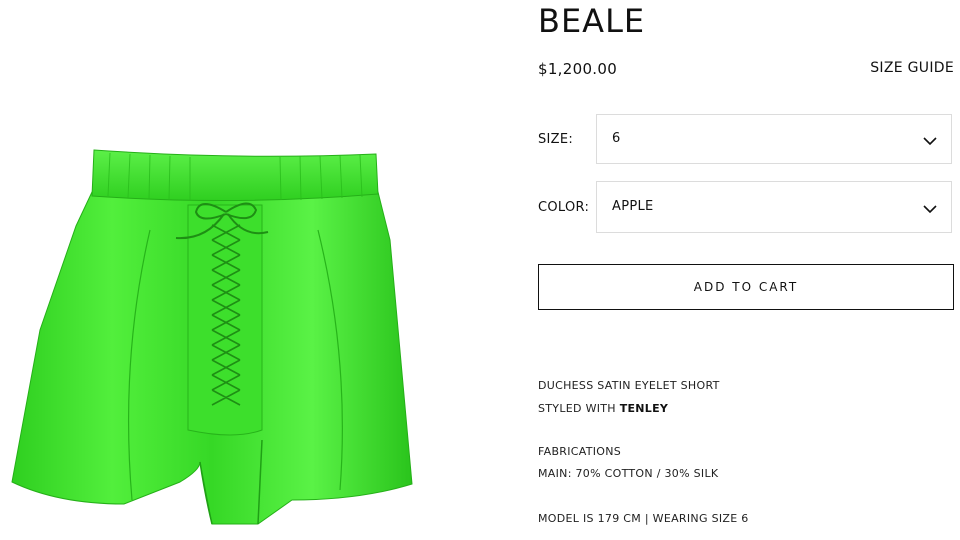 The image size is (960, 540). I want to click on product-title: BEALE, so click(592, 21).